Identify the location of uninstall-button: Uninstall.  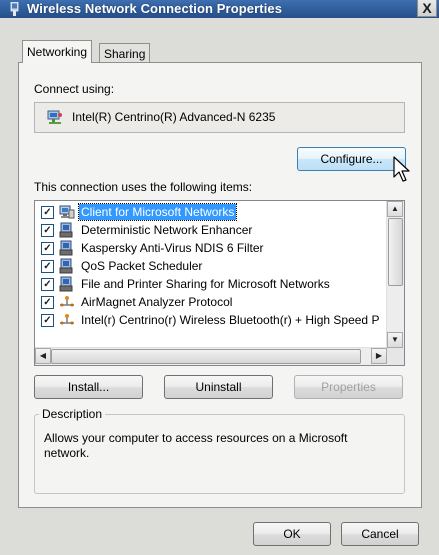
(218, 387).